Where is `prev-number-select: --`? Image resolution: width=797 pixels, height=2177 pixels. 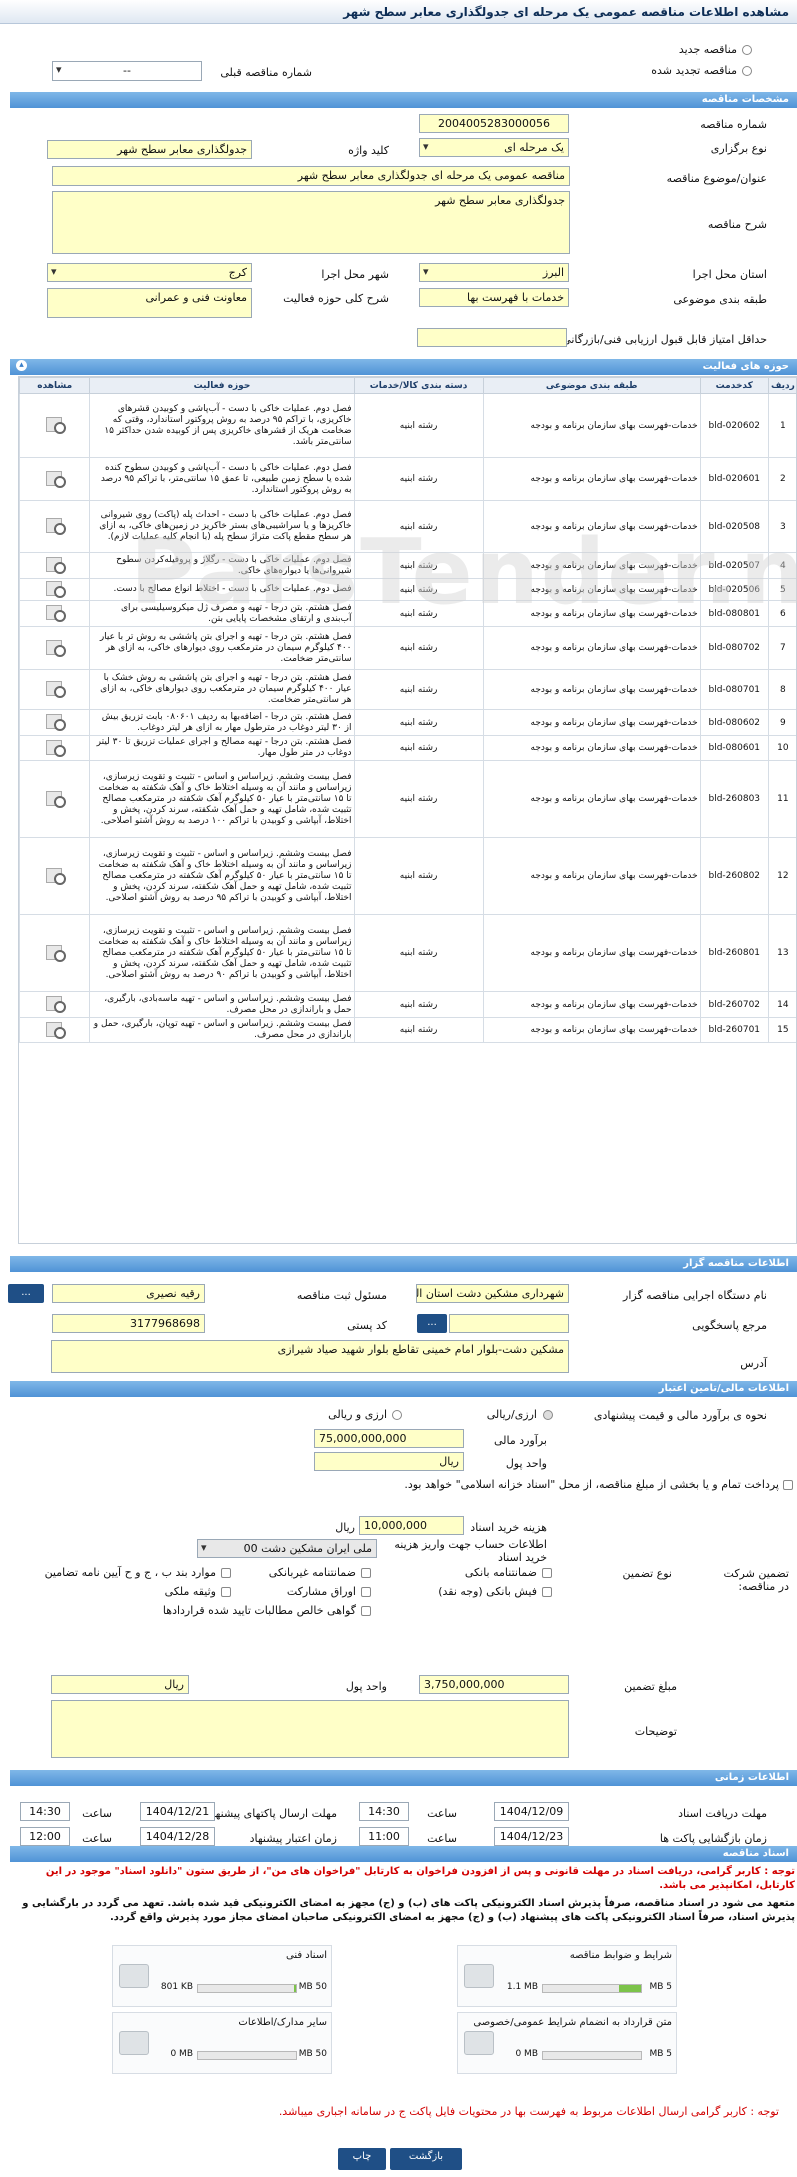
prev-number-select: -- is located at coordinates (127, 71).